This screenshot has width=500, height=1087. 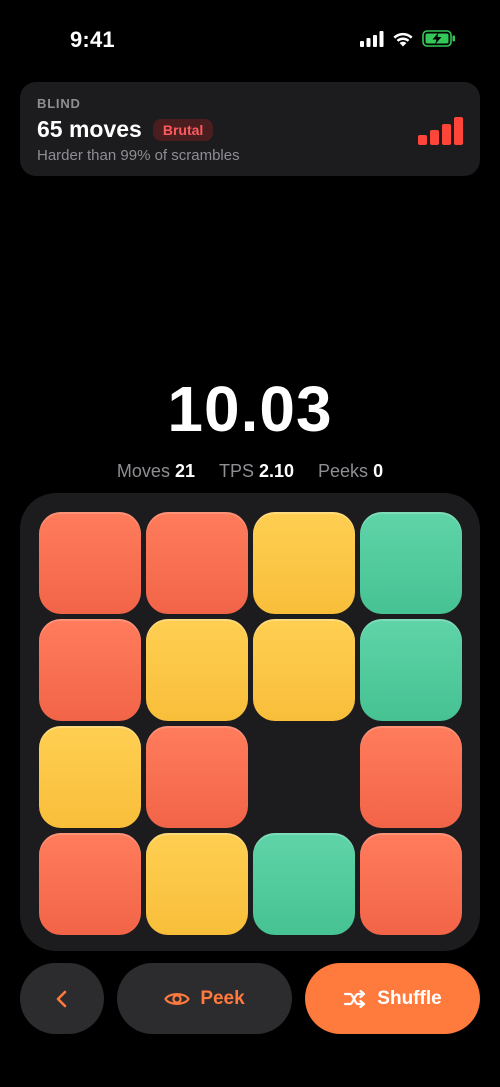 What do you see at coordinates (183, 129) in the screenshot?
I see `difficulty-badge: Brutal` at bounding box center [183, 129].